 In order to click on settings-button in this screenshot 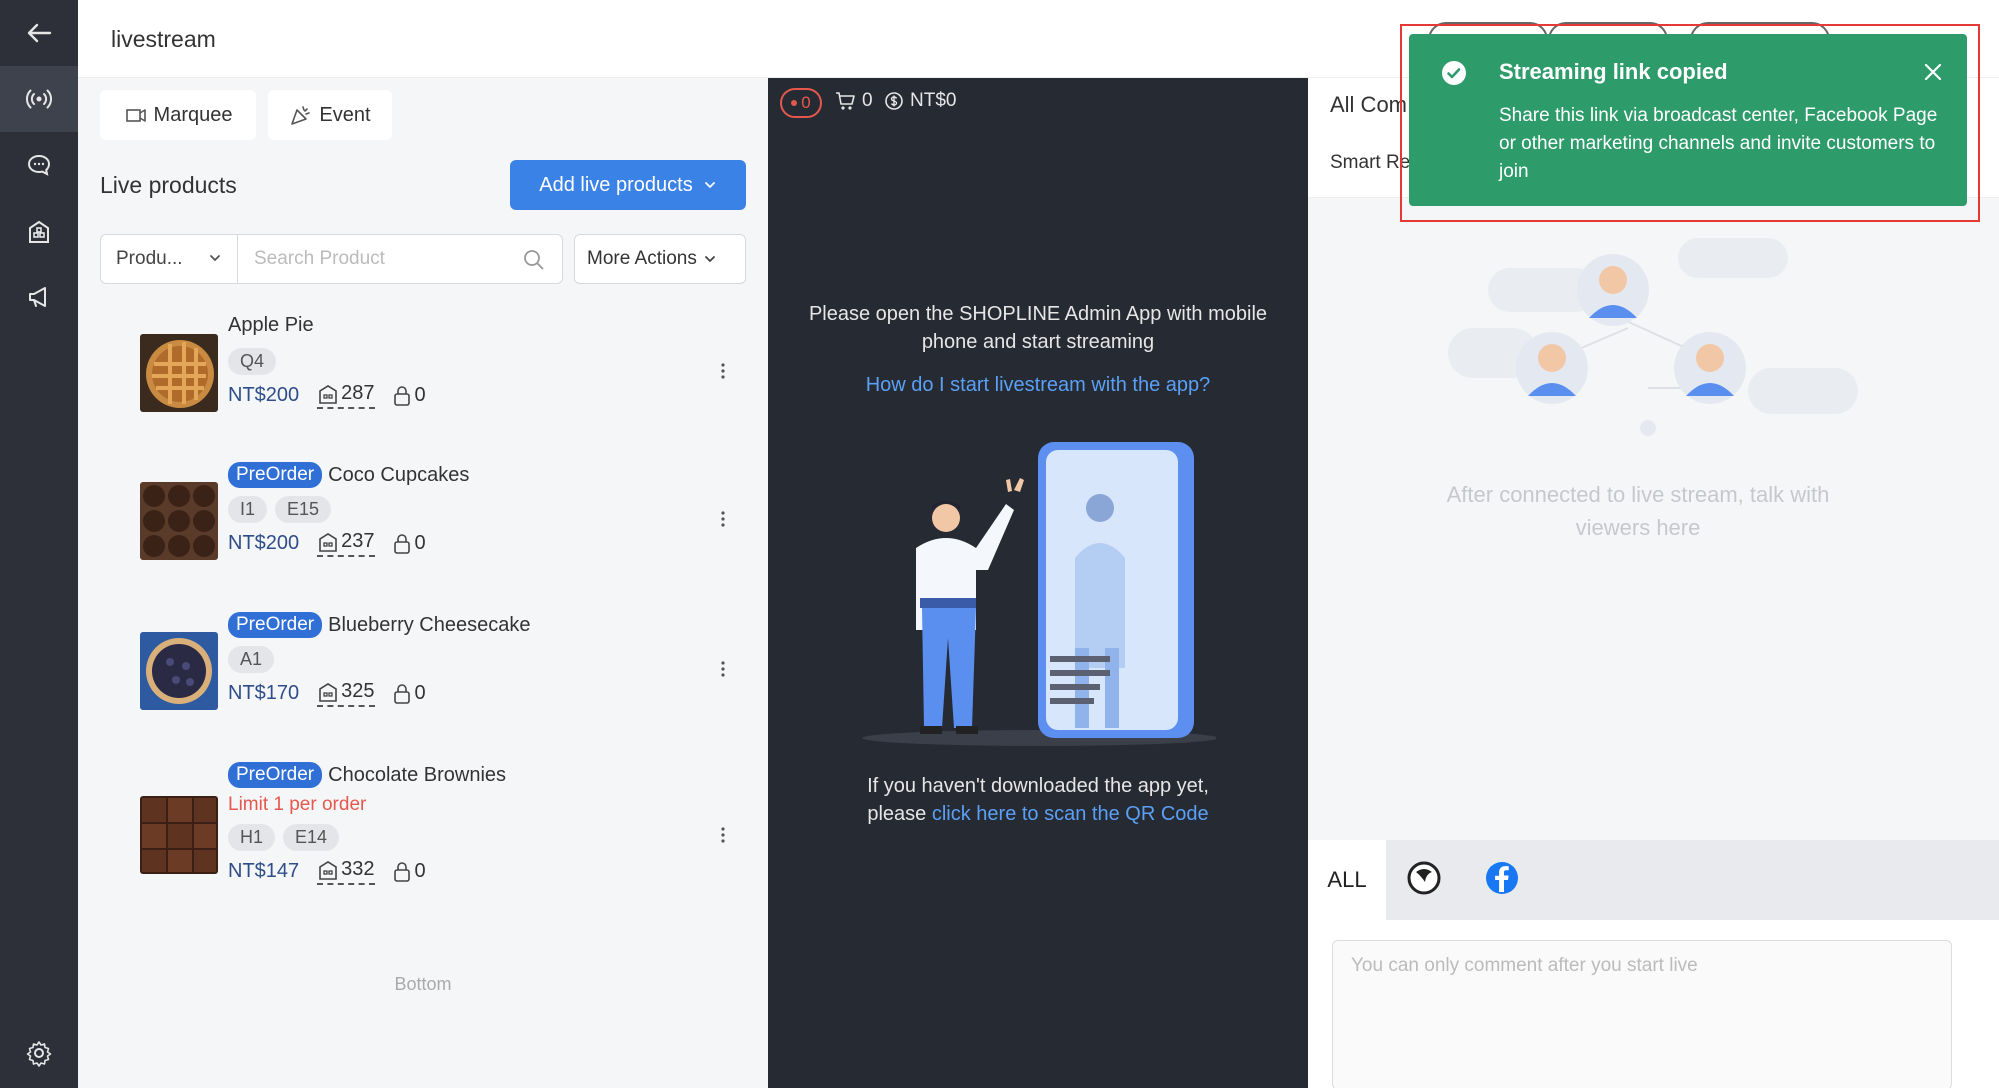, I will do `click(39, 1053)`.